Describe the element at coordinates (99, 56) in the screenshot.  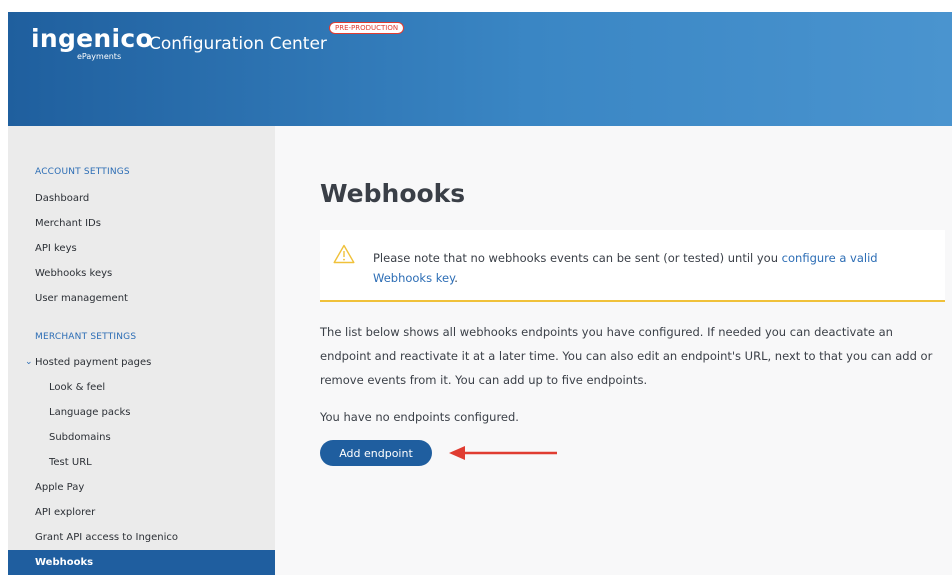
I see `logo-subtitle: ePayments` at that location.